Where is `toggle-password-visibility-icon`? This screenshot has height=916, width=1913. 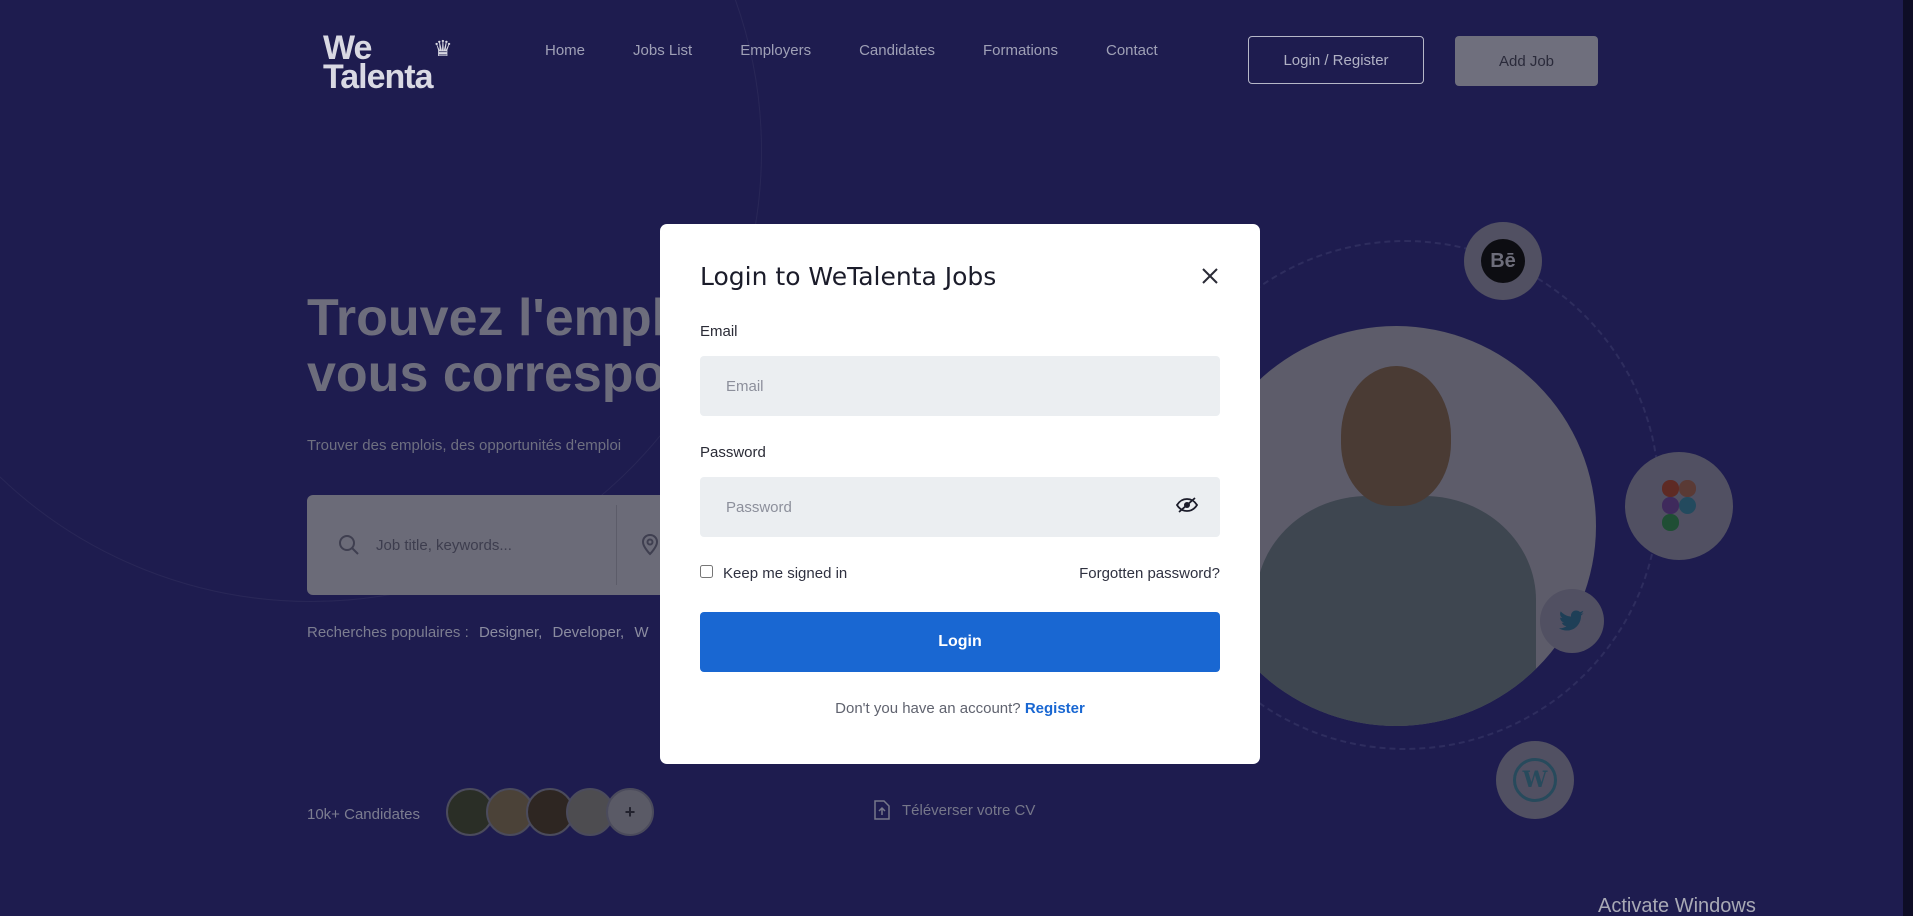 toggle-password-visibility-icon is located at coordinates (1187, 505).